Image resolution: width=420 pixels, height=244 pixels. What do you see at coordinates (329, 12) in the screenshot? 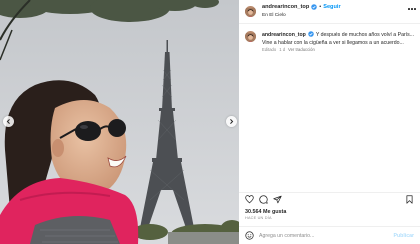
I see `post-header: andrearincon_top • Seguir En El Cielo` at bounding box center [329, 12].